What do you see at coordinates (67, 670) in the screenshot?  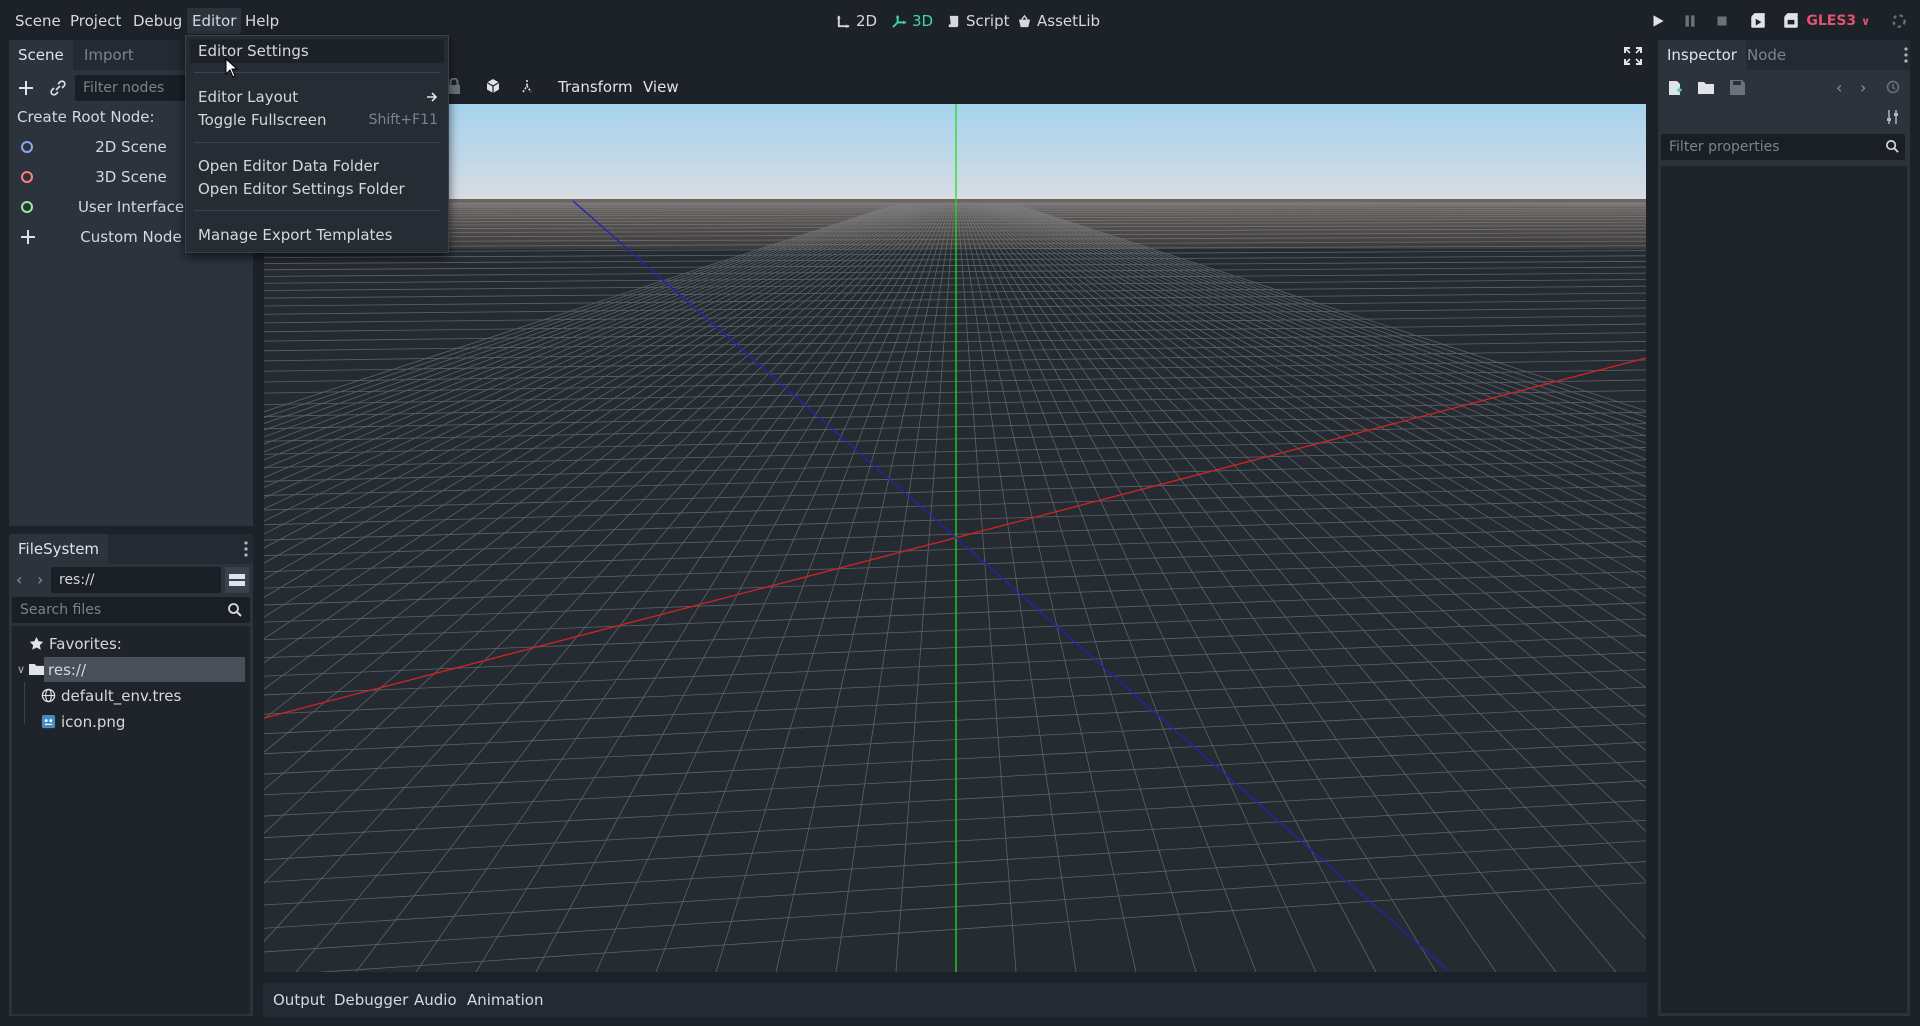 I see `res-folder-label: res://` at bounding box center [67, 670].